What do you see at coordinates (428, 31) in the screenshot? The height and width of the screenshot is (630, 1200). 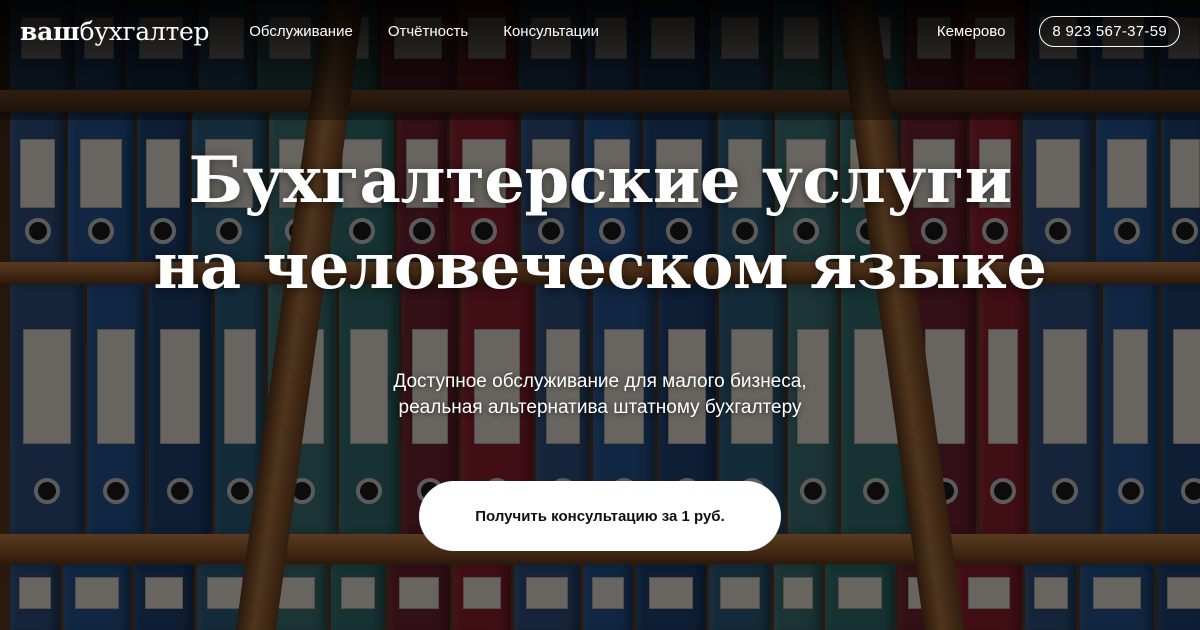 I see `nav-item-reports: Отчётность` at bounding box center [428, 31].